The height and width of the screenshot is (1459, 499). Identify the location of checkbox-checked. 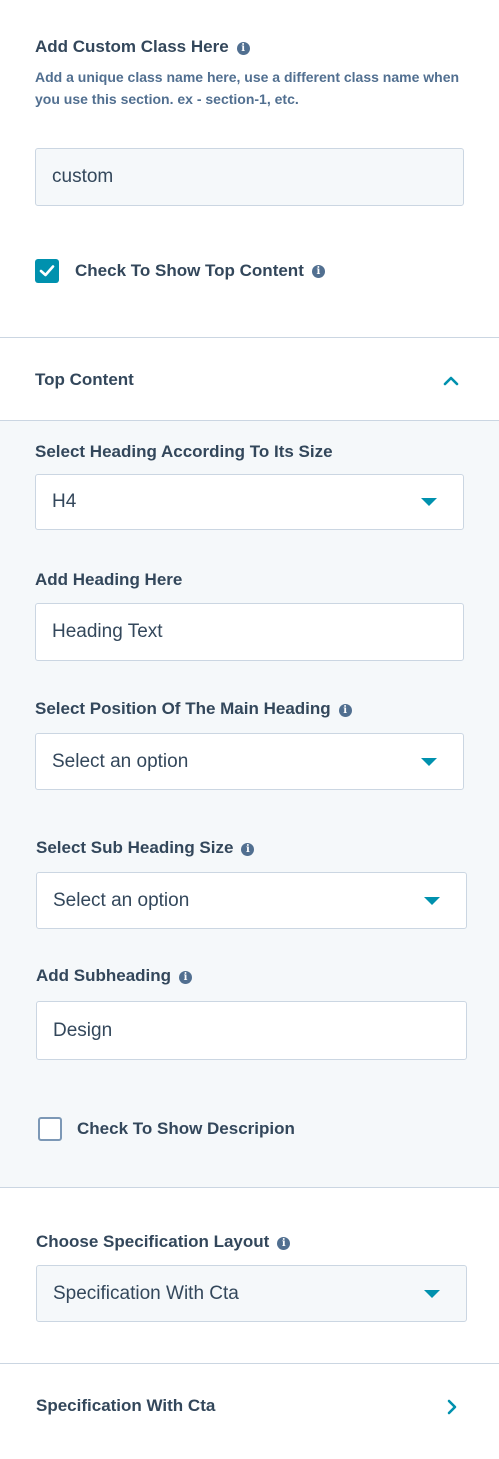
(47, 271).